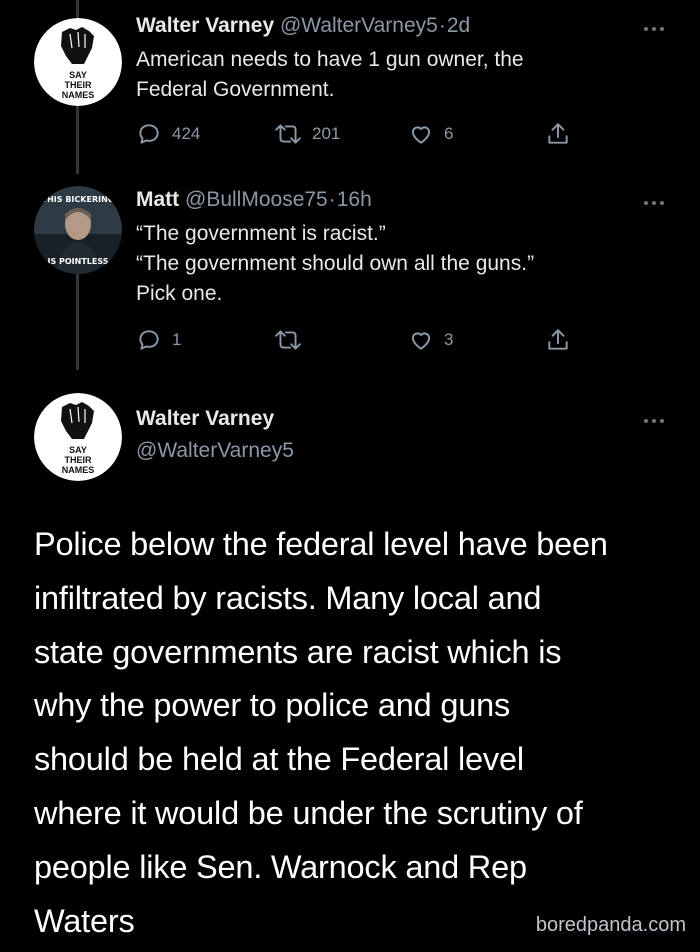 Image resolution: width=700 pixels, height=952 pixels. I want to click on retweet-button, so click(293, 340).